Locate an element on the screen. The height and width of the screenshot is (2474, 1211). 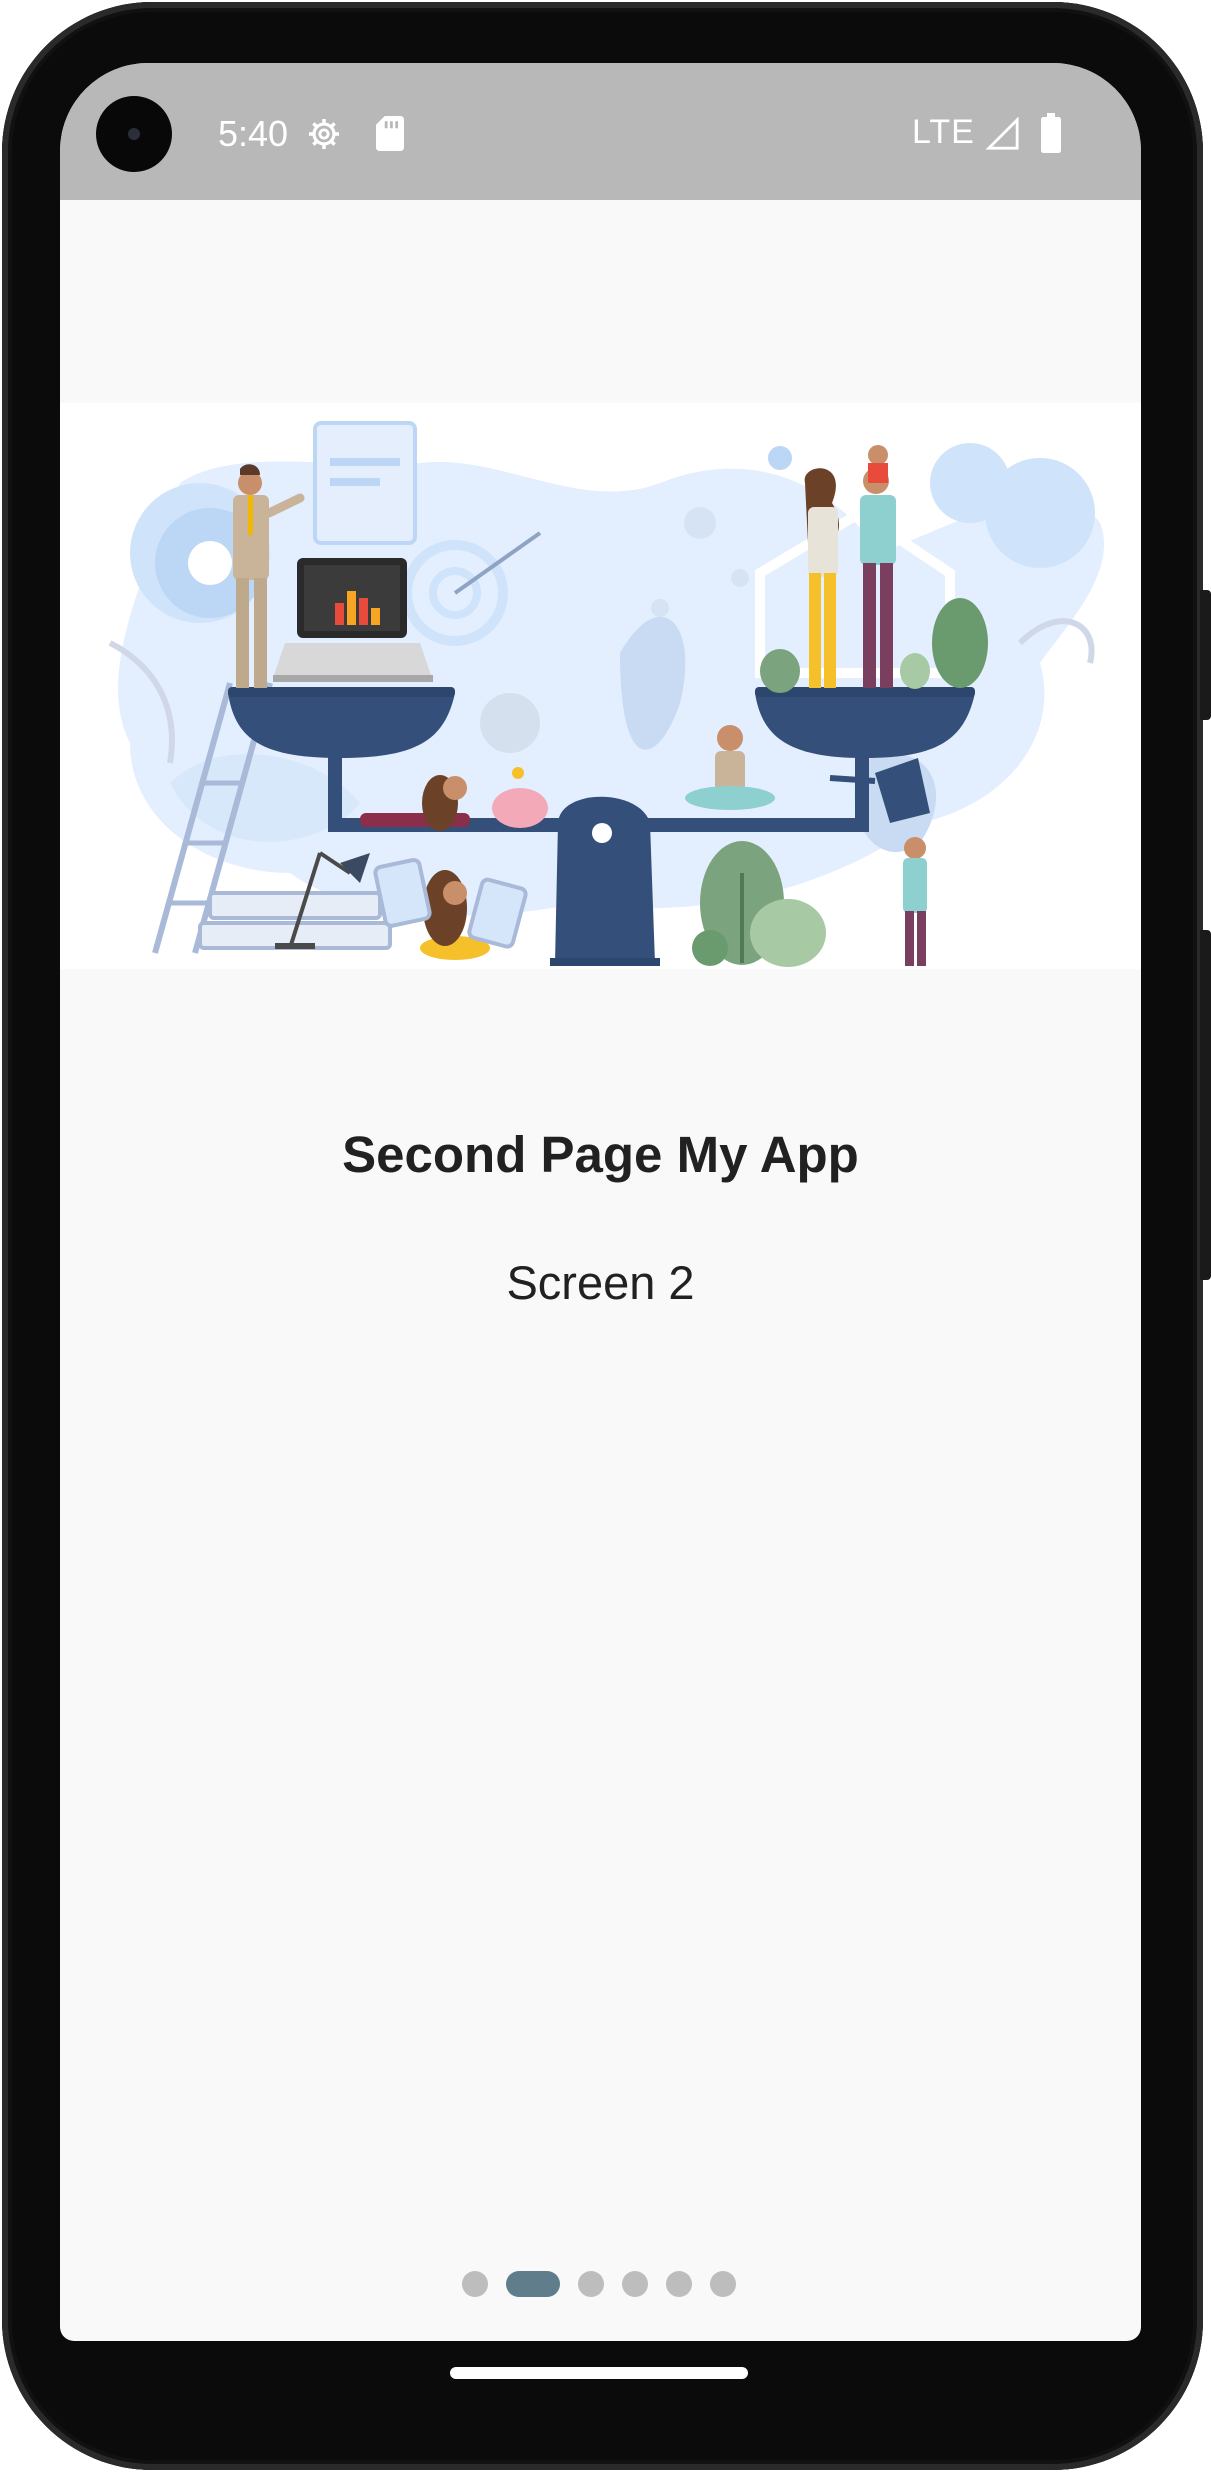
page-title: Second Page My App is located at coordinates (600, 1154).